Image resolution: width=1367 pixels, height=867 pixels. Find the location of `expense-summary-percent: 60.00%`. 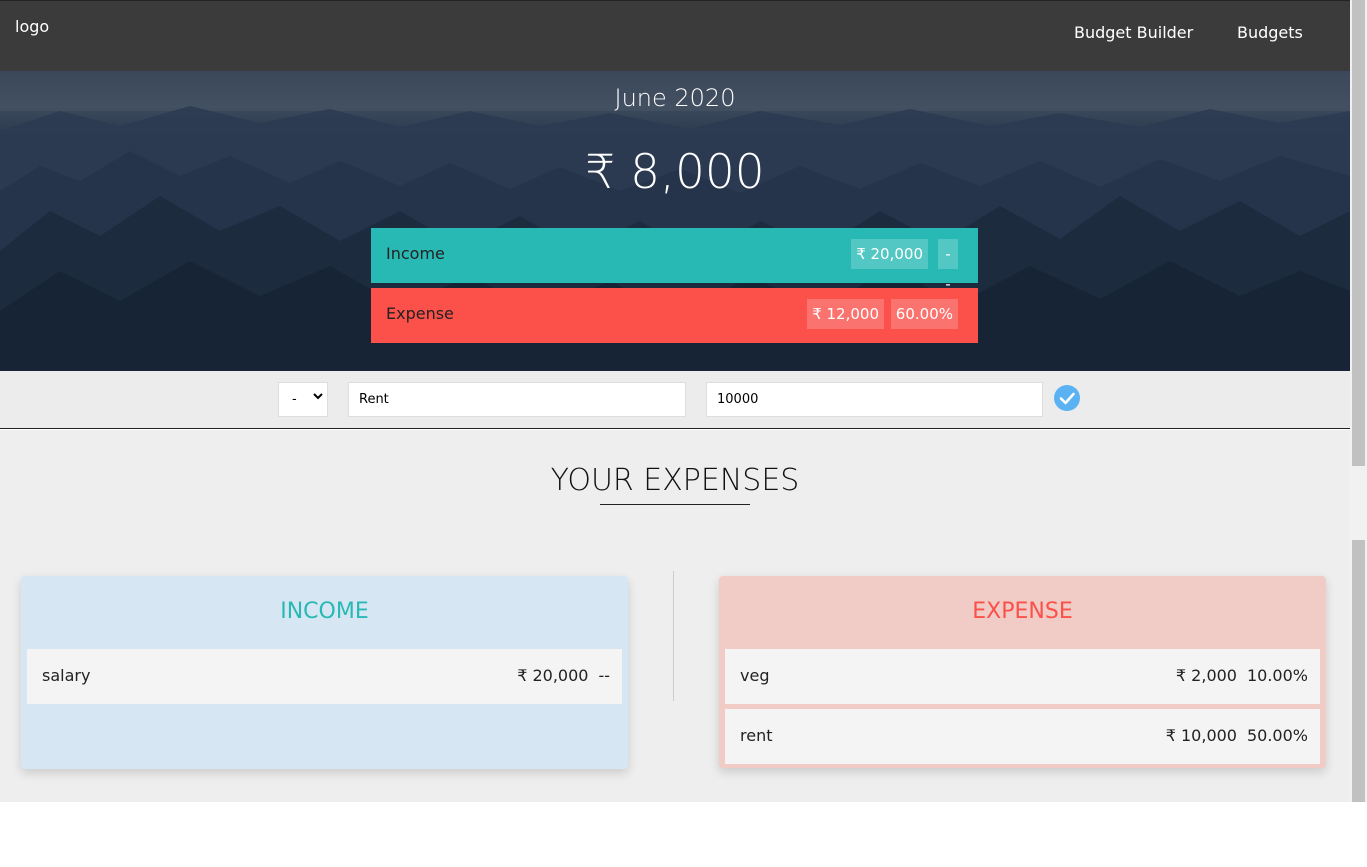

expense-summary-percent: 60.00% is located at coordinates (924, 314).